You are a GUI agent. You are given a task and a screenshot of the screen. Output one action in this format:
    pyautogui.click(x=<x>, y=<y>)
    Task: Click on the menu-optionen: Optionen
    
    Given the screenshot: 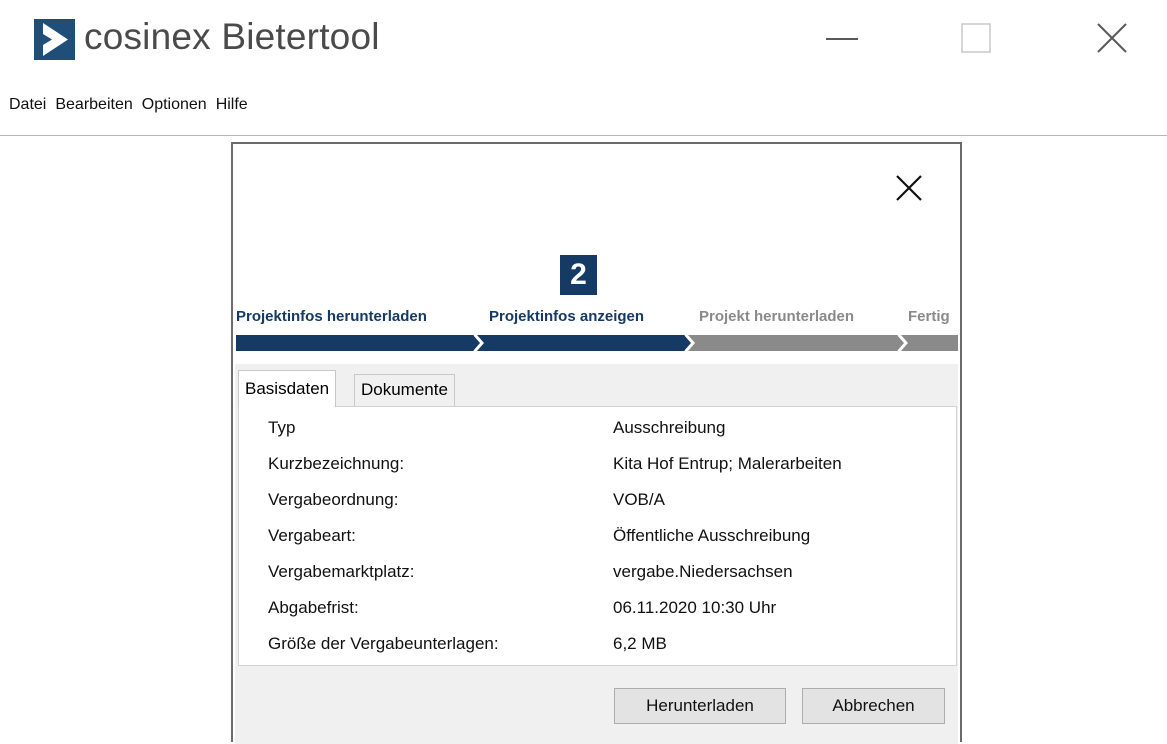 What is the action you would take?
    pyautogui.click(x=175, y=107)
    